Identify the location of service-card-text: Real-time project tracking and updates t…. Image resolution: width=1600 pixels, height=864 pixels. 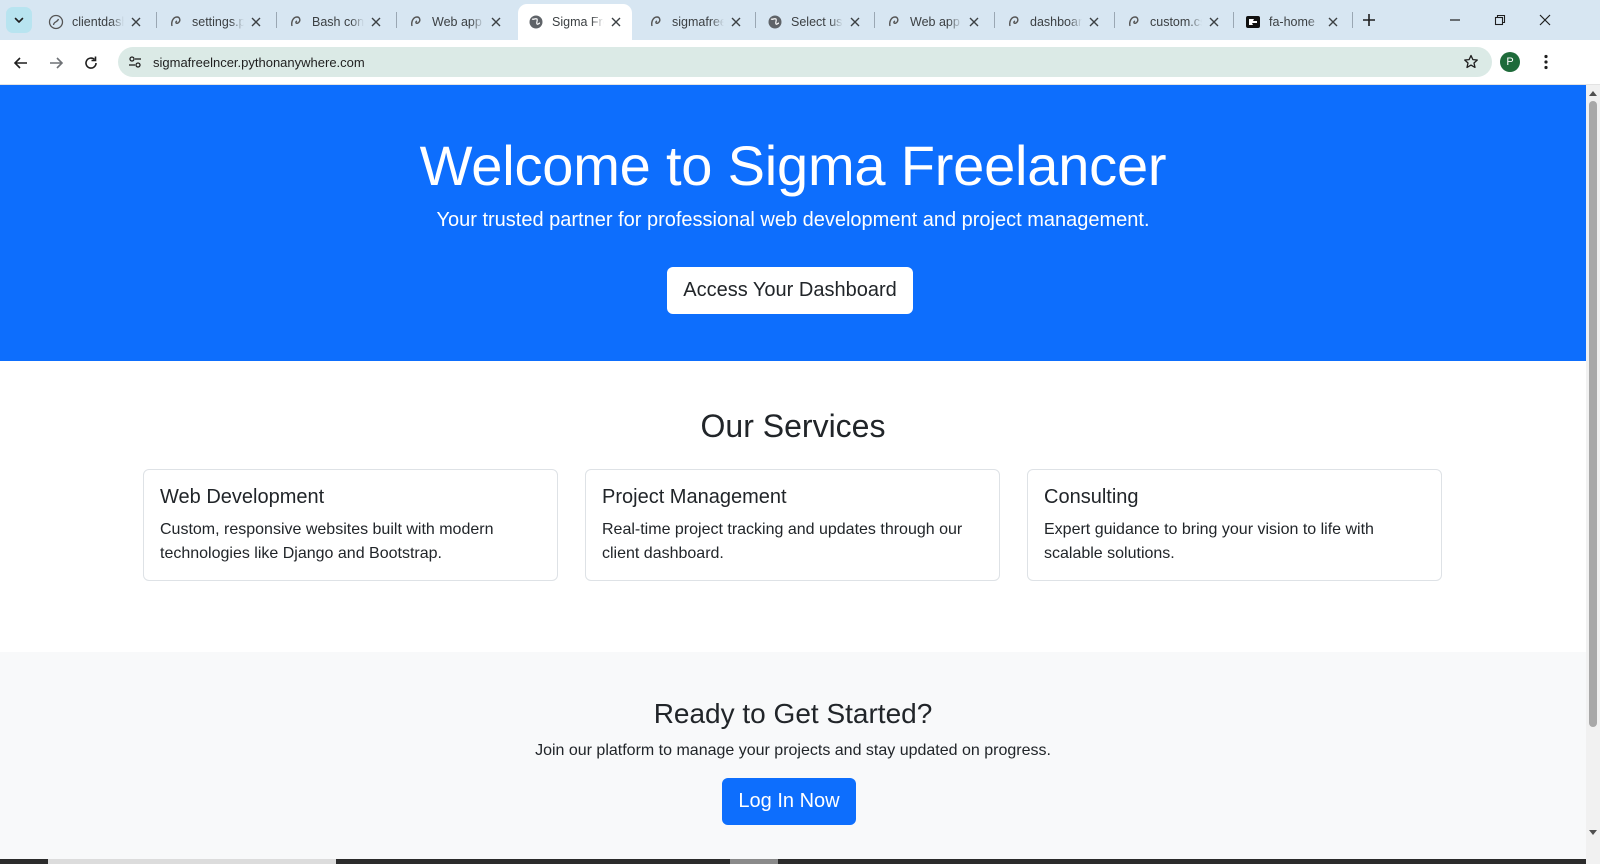
(782, 541).